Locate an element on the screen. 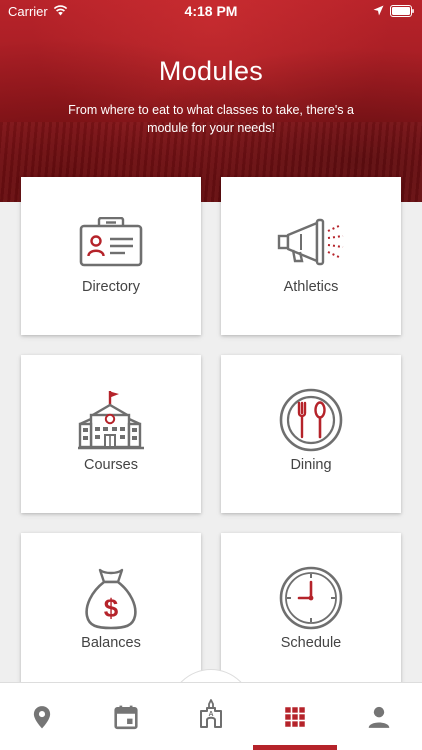 The height and width of the screenshot is (750, 422). clock-icon is located at coordinates (311, 598).